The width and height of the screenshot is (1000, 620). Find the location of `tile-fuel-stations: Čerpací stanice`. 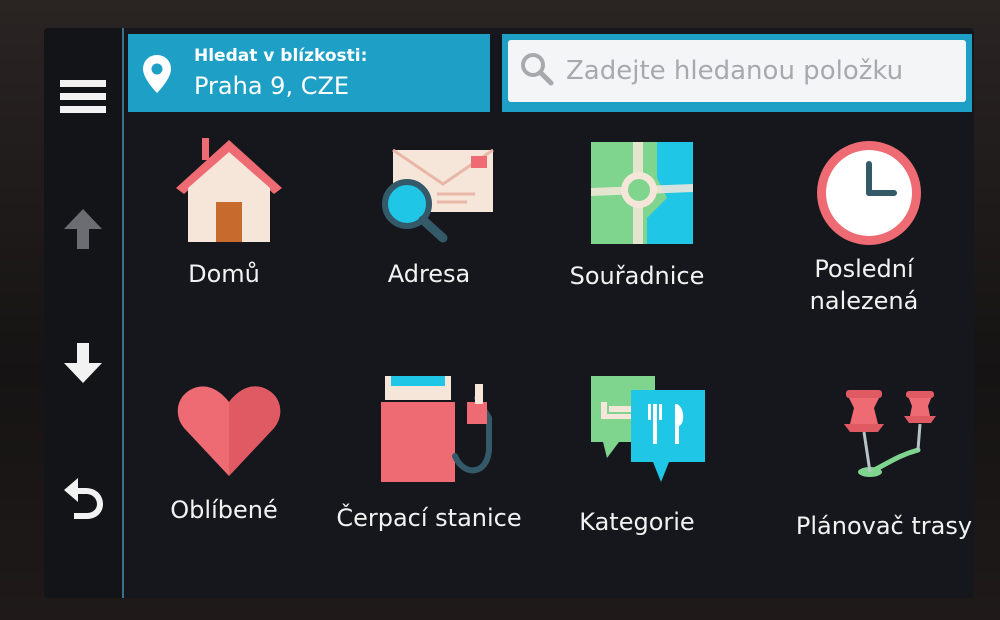

tile-fuel-stations: Čerpací stanice is located at coordinates (429, 485).